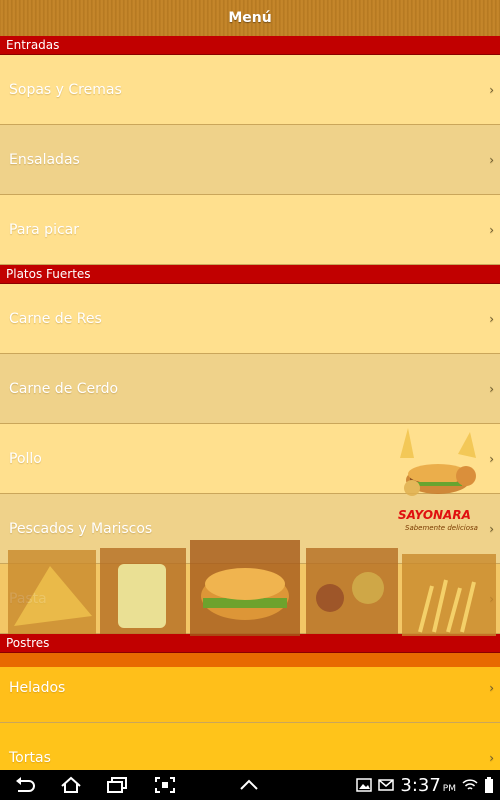  What do you see at coordinates (44, 160) in the screenshot?
I see `menu-item-label: Ensaladas` at bounding box center [44, 160].